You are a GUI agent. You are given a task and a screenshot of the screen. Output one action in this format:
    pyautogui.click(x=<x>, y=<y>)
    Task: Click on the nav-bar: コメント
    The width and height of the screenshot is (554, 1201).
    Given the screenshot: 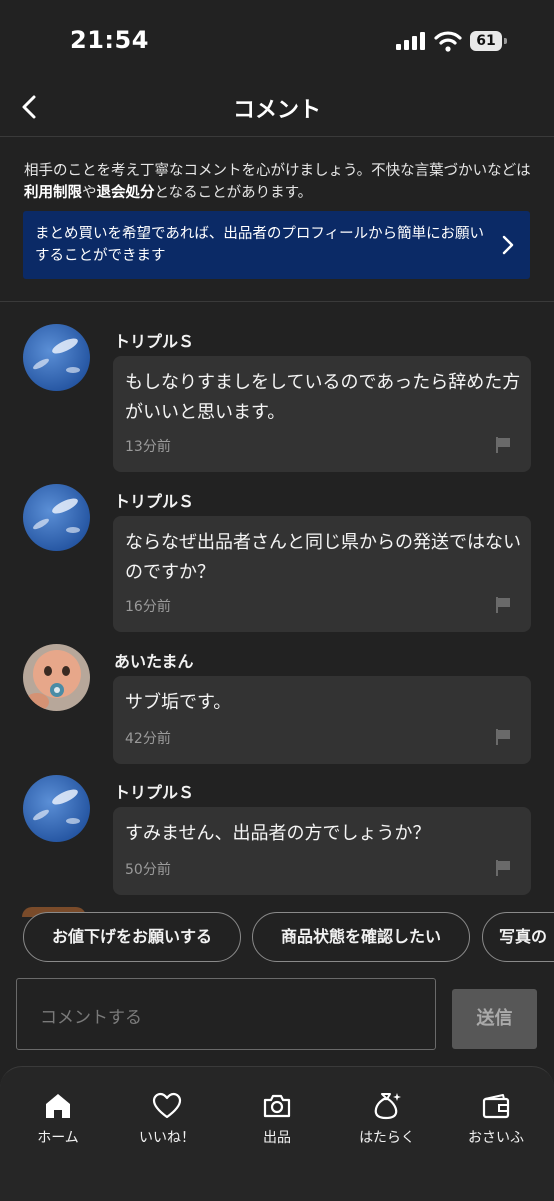 What is the action you would take?
    pyautogui.click(x=277, y=108)
    